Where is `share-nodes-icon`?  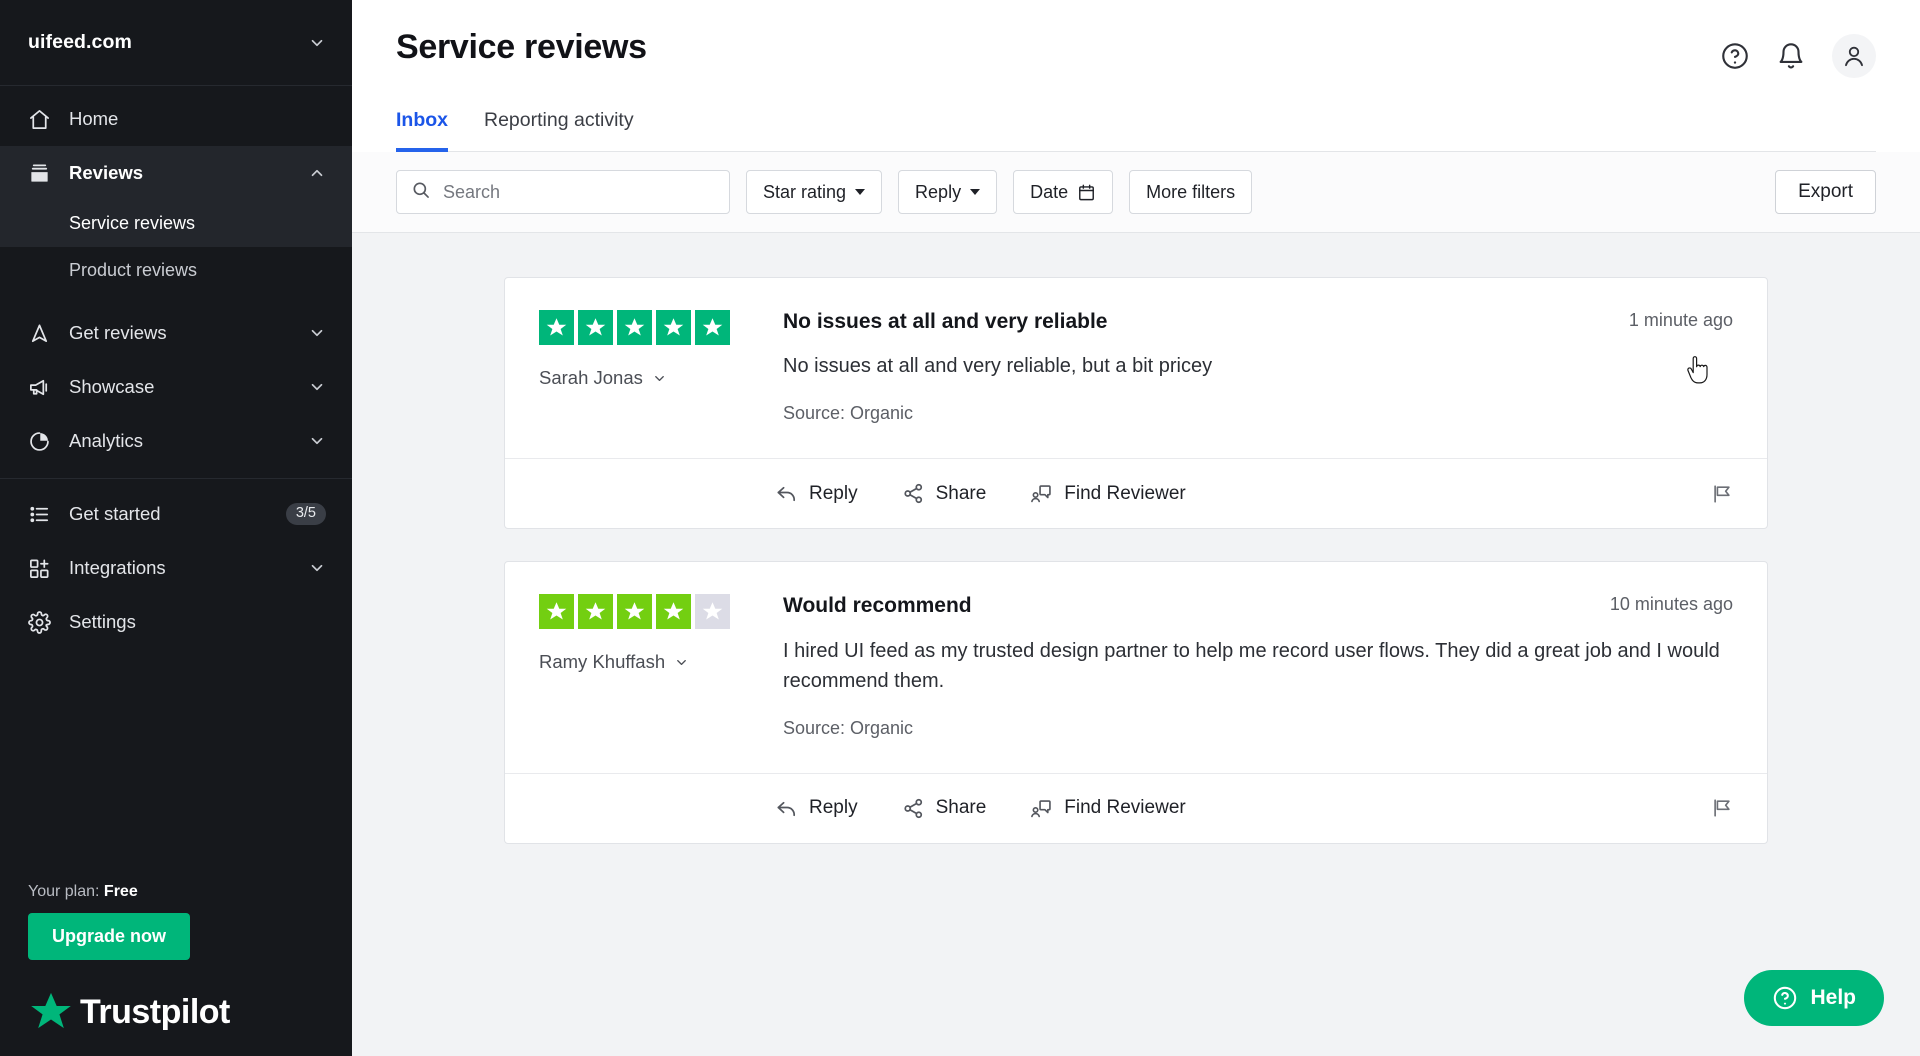
share-nodes-icon is located at coordinates (913, 493).